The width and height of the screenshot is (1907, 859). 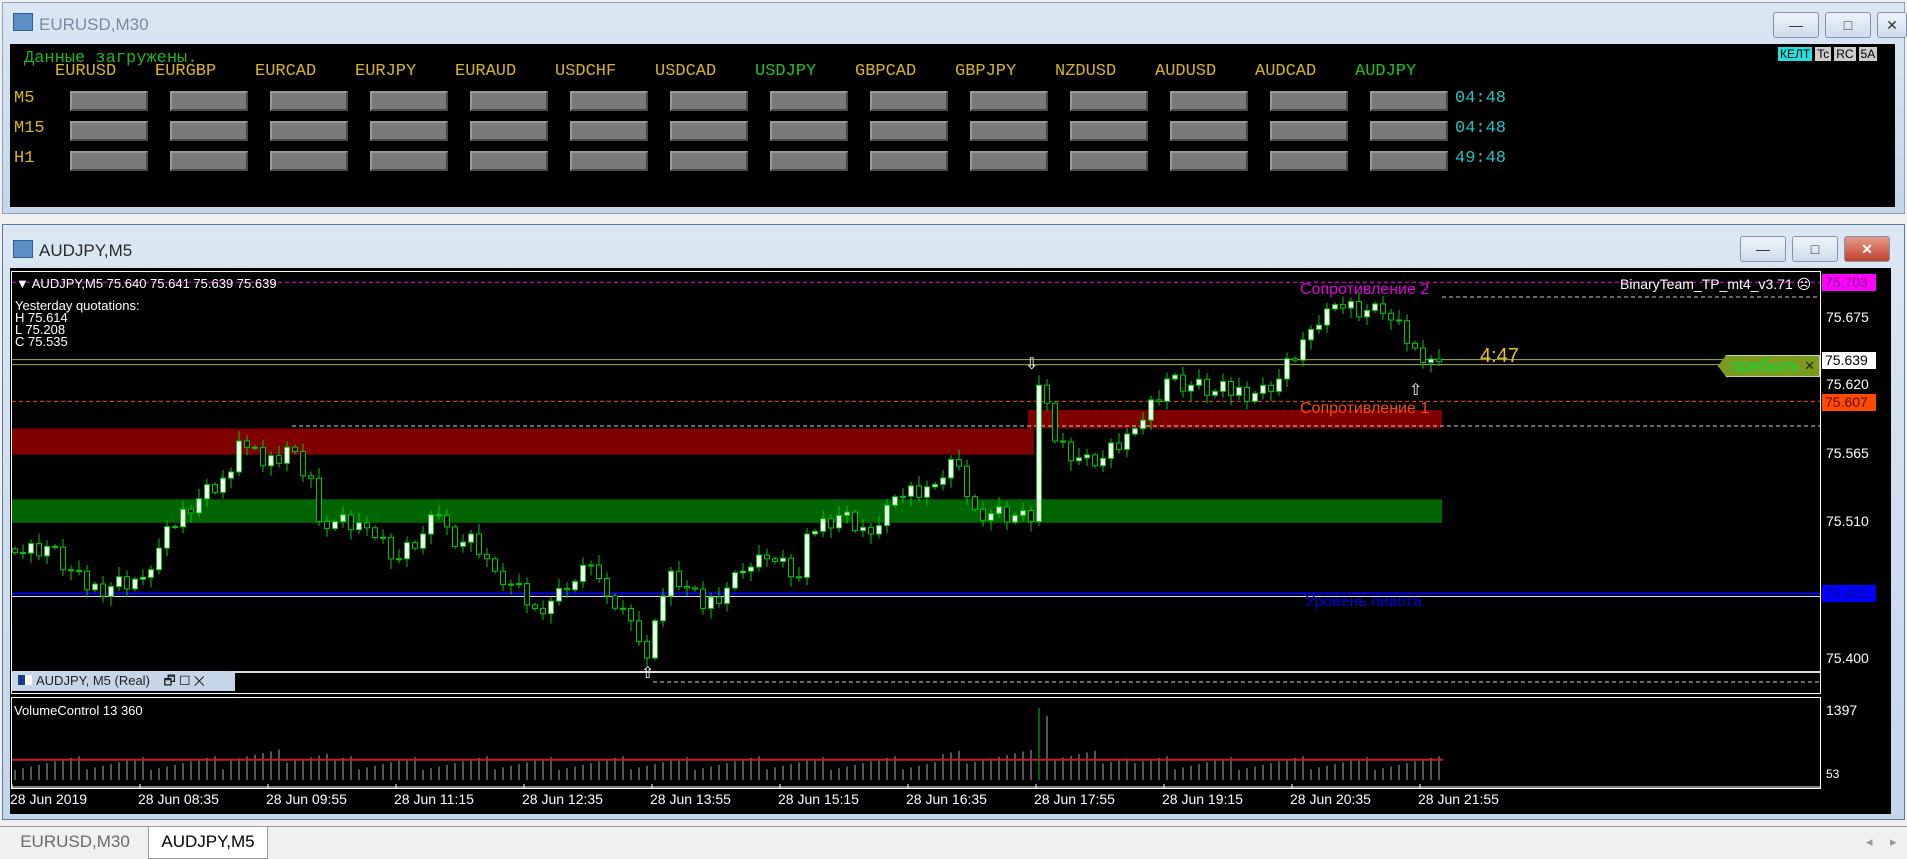 What do you see at coordinates (523, 441) in the screenshot?
I see `resistance-zone` at bounding box center [523, 441].